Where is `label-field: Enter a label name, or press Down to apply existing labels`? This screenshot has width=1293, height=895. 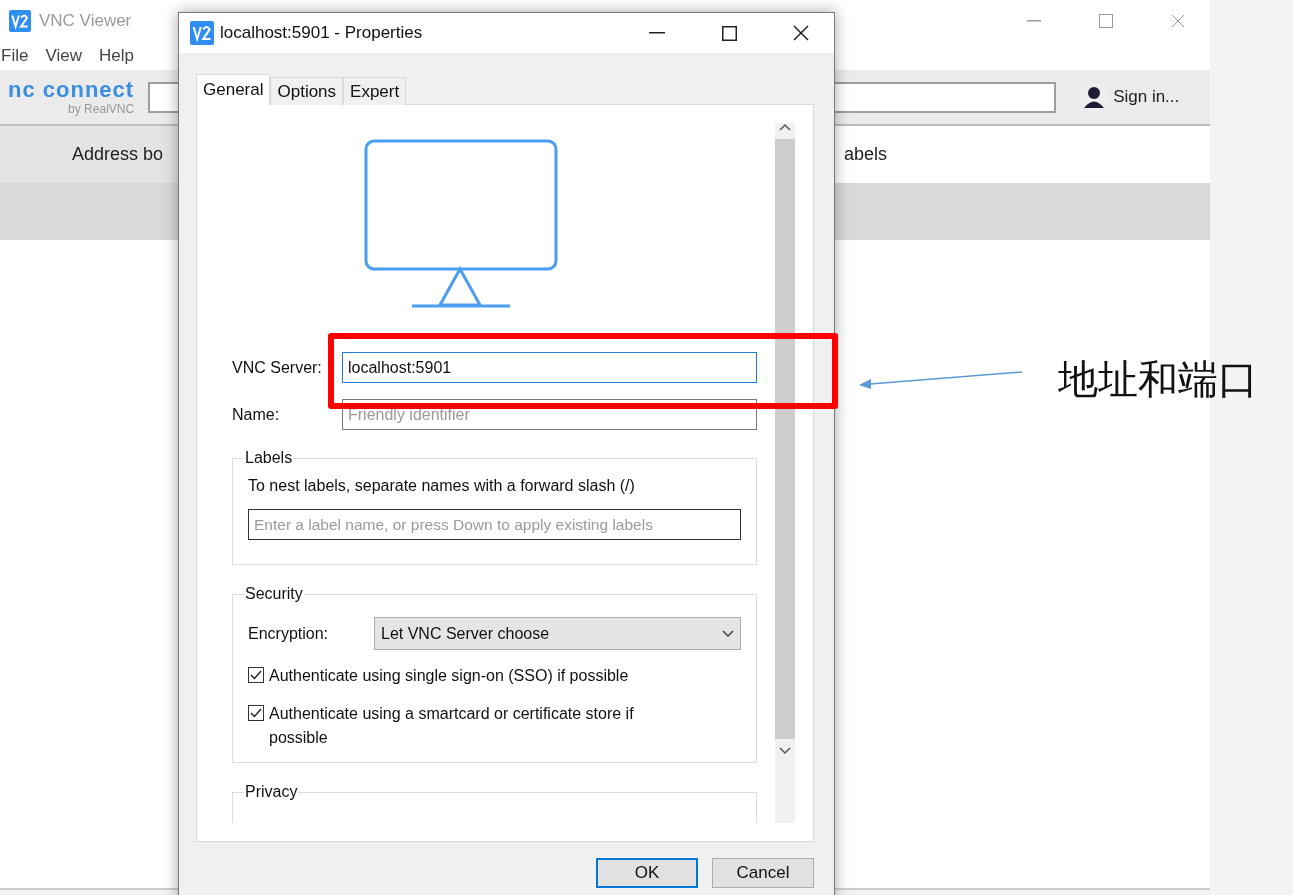 label-field: Enter a label name, or press Down to apply existing labels is located at coordinates (494, 524).